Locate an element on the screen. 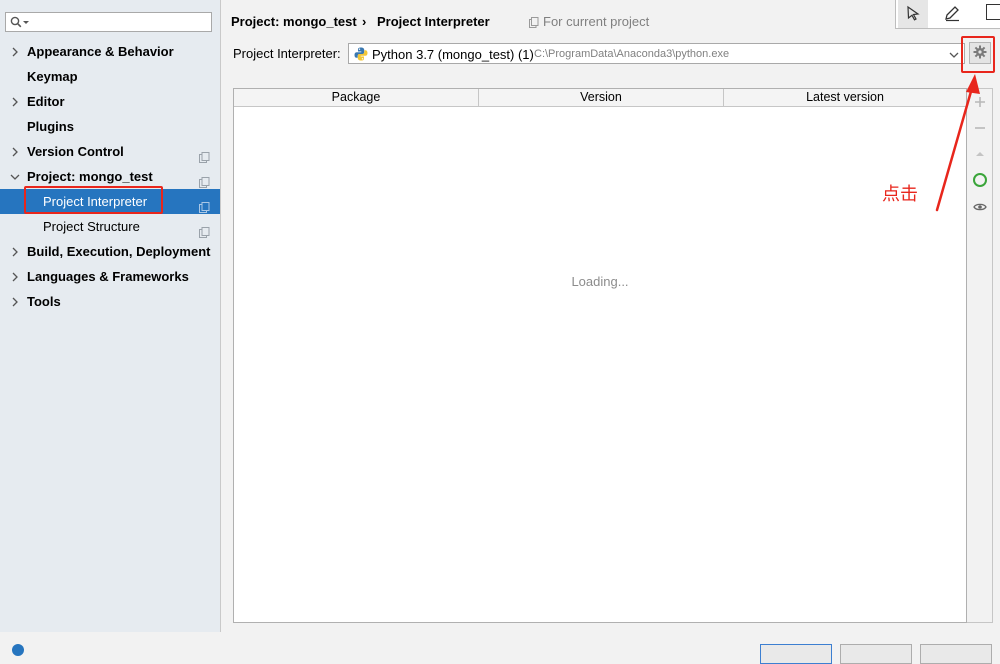  document-icon is located at coordinates (534, 23).